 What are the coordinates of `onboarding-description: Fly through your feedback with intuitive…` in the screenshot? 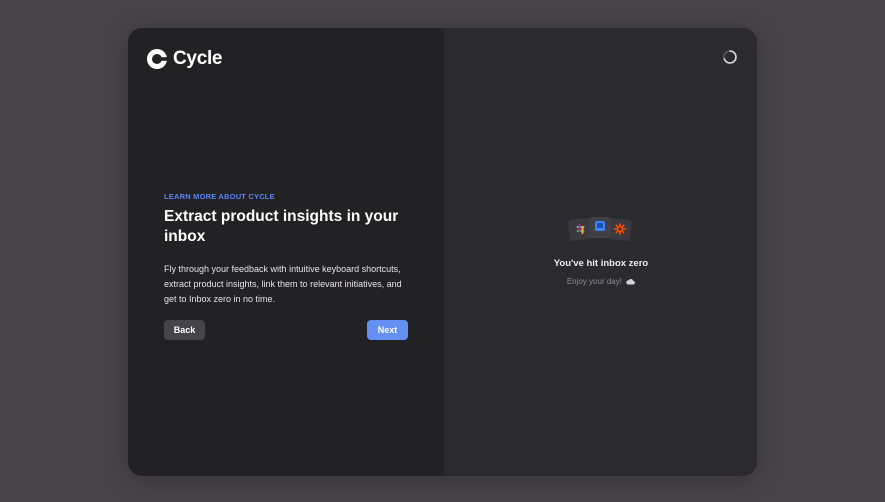 It's located at (283, 284).